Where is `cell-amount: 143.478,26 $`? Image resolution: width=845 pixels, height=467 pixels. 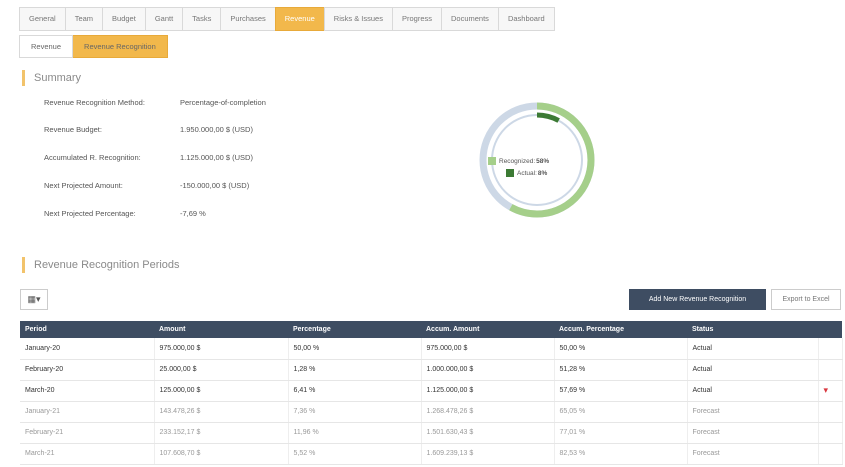 cell-amount: 143.478,26 $ is located at coordinates (221, 412).